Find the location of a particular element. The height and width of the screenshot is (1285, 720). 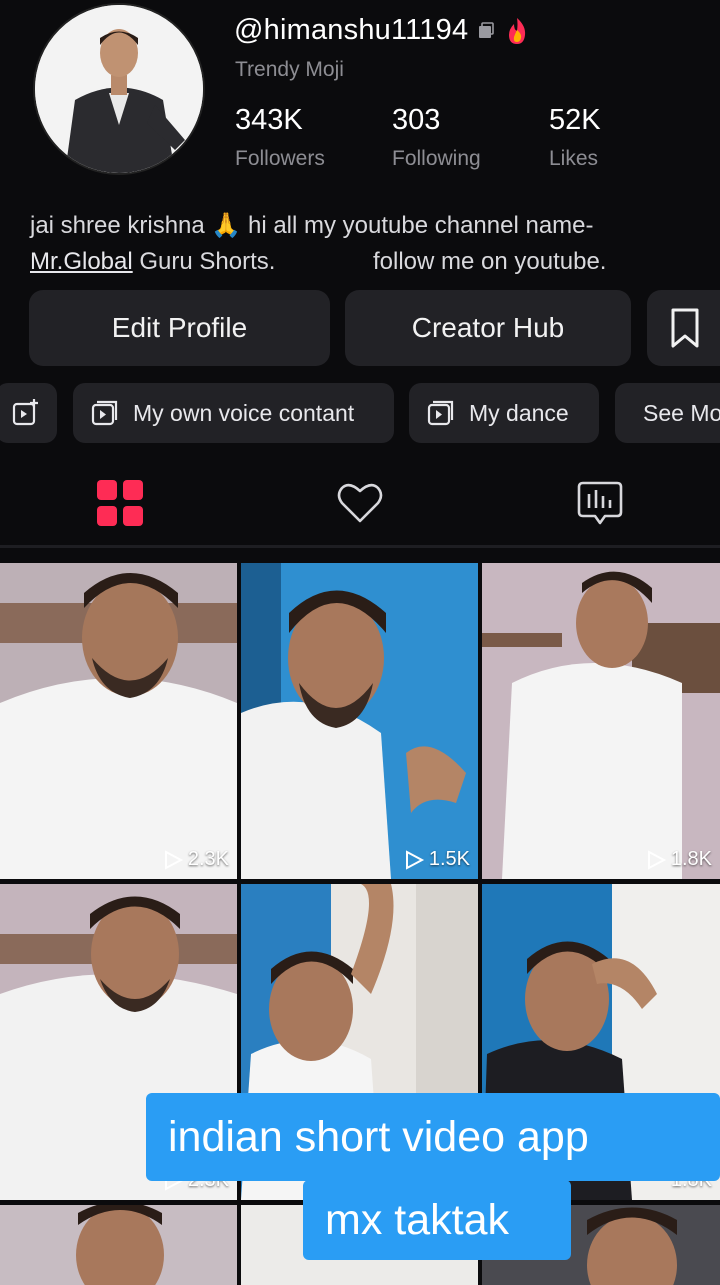

followers-stat: 343K Followers is located at coordinates (280, 137).